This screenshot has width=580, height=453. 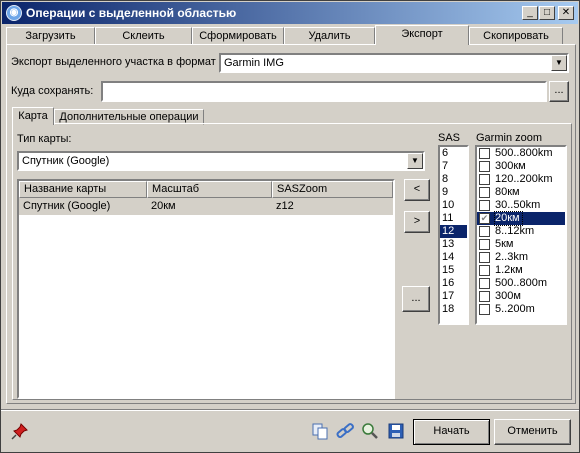 What do you see at coordinates (524, 179) in the screenshot?
I see `list-item-label: 120..200km` at bounding box center [524, 179].